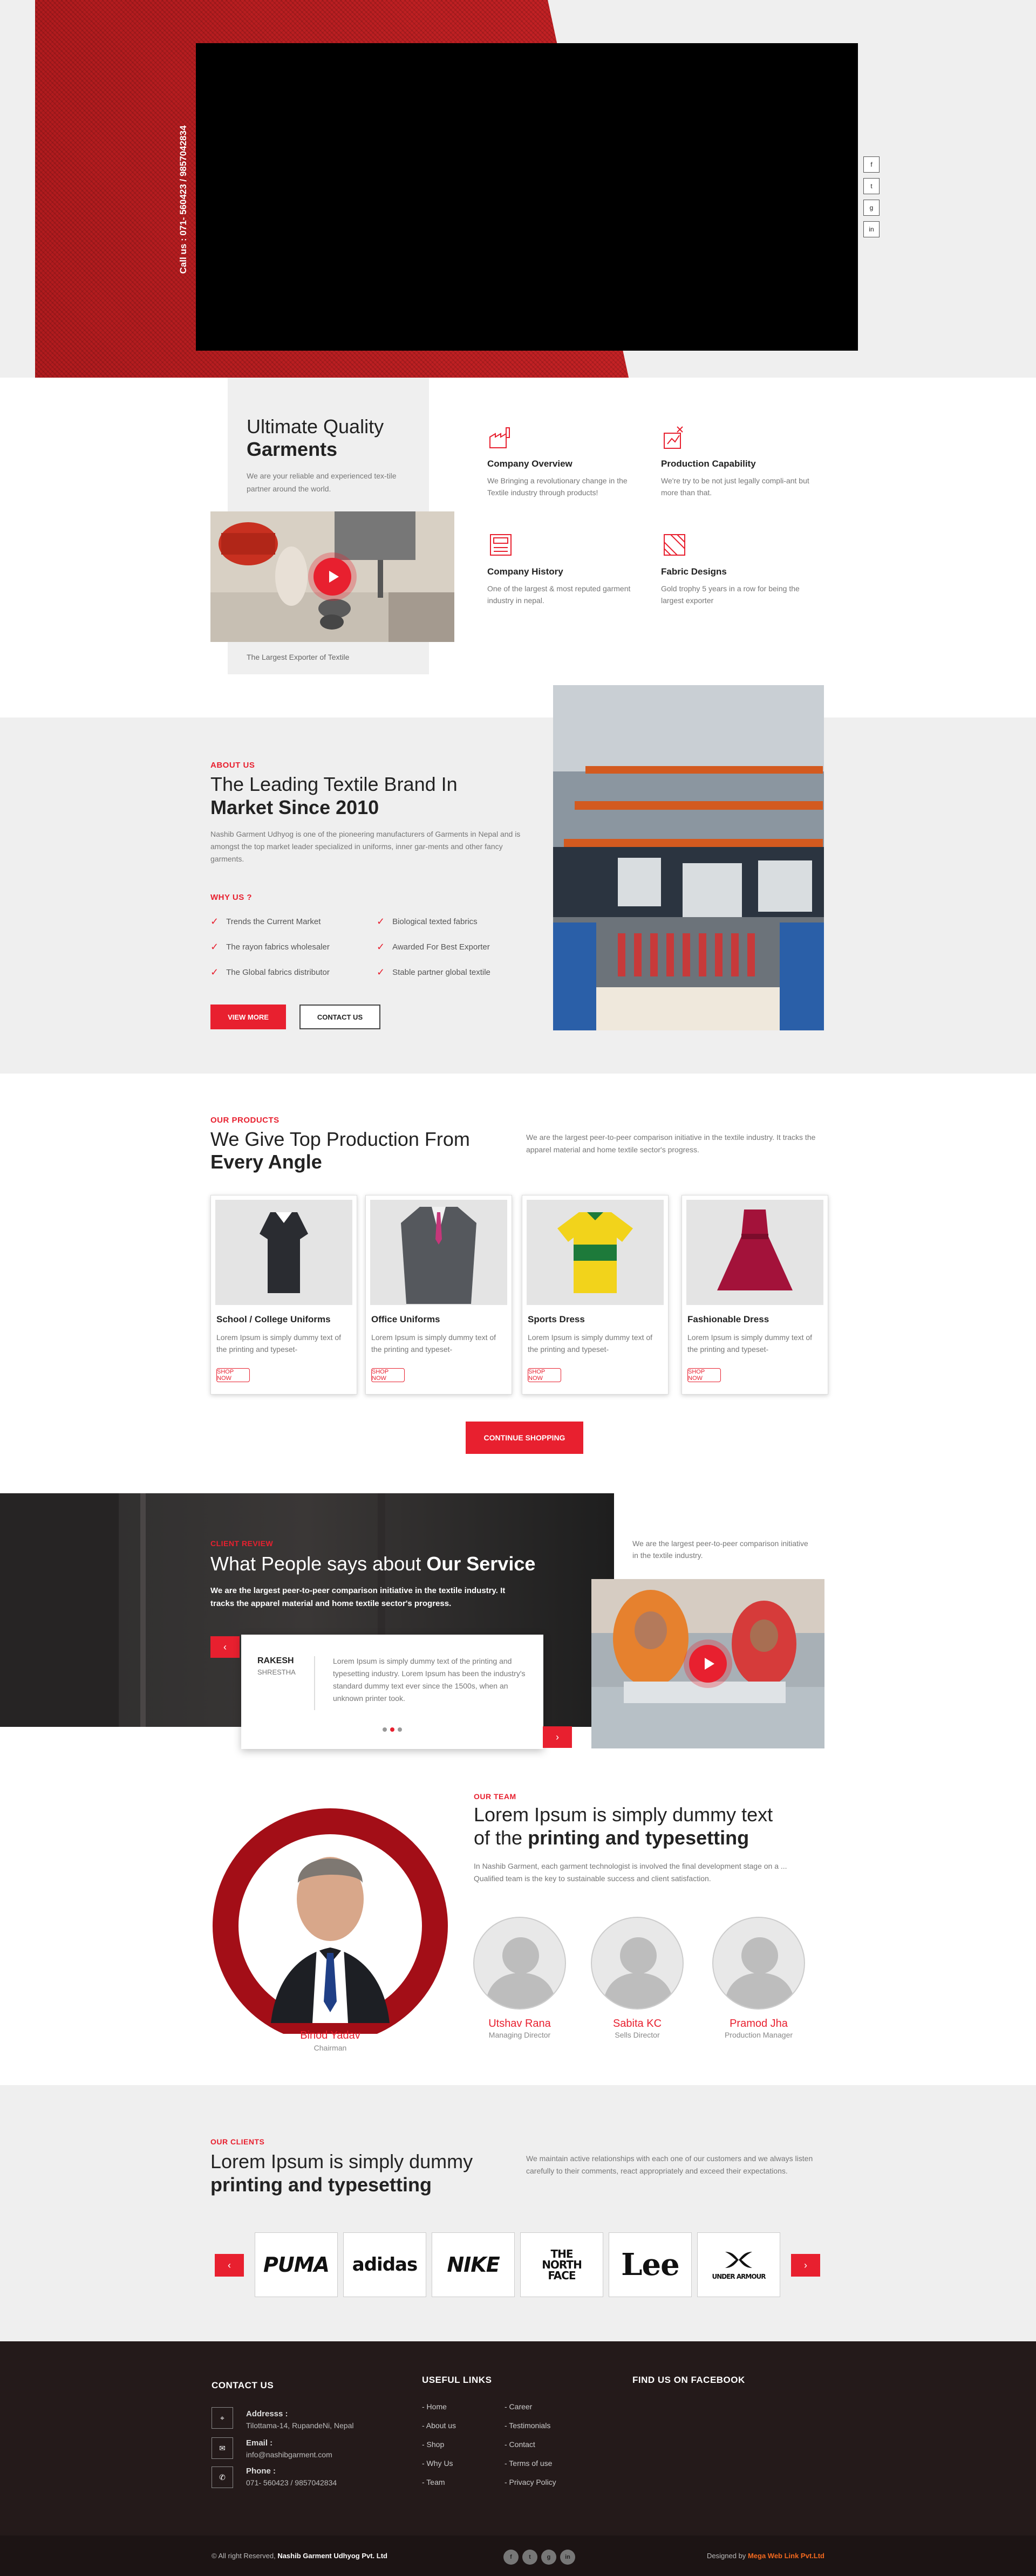 The height and width of the screenshot is (2576, 1036). I want to click on about-section, so click(518, 896).